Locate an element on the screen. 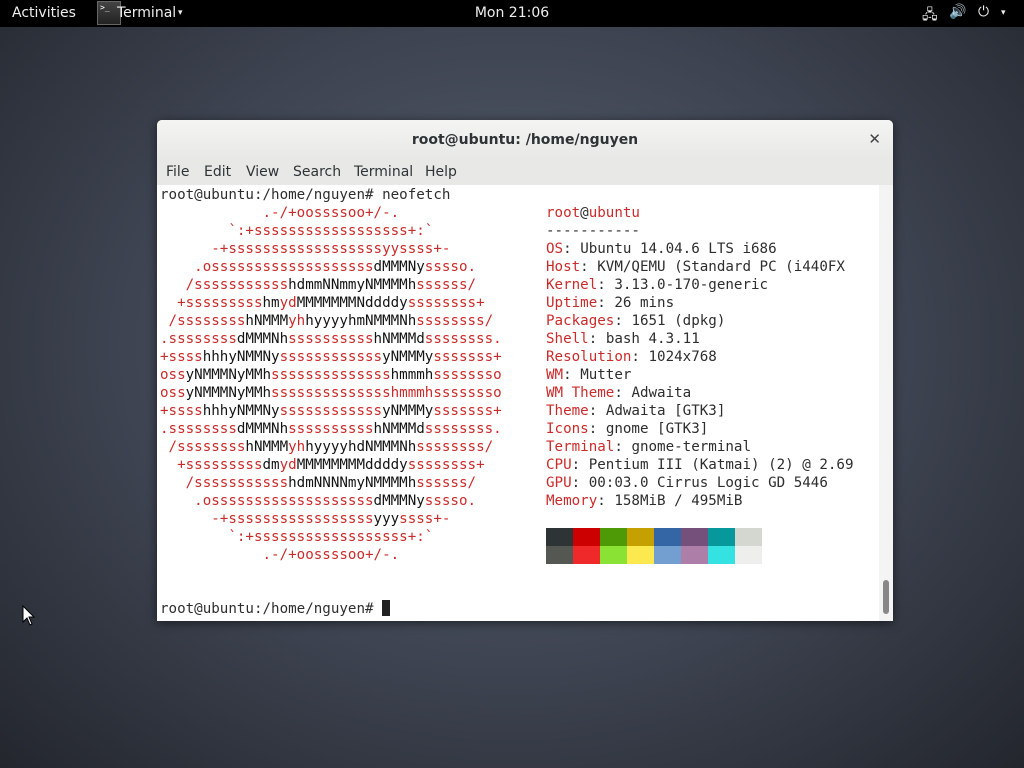  menu-edit: Edit is located at coordinates (217, 172).